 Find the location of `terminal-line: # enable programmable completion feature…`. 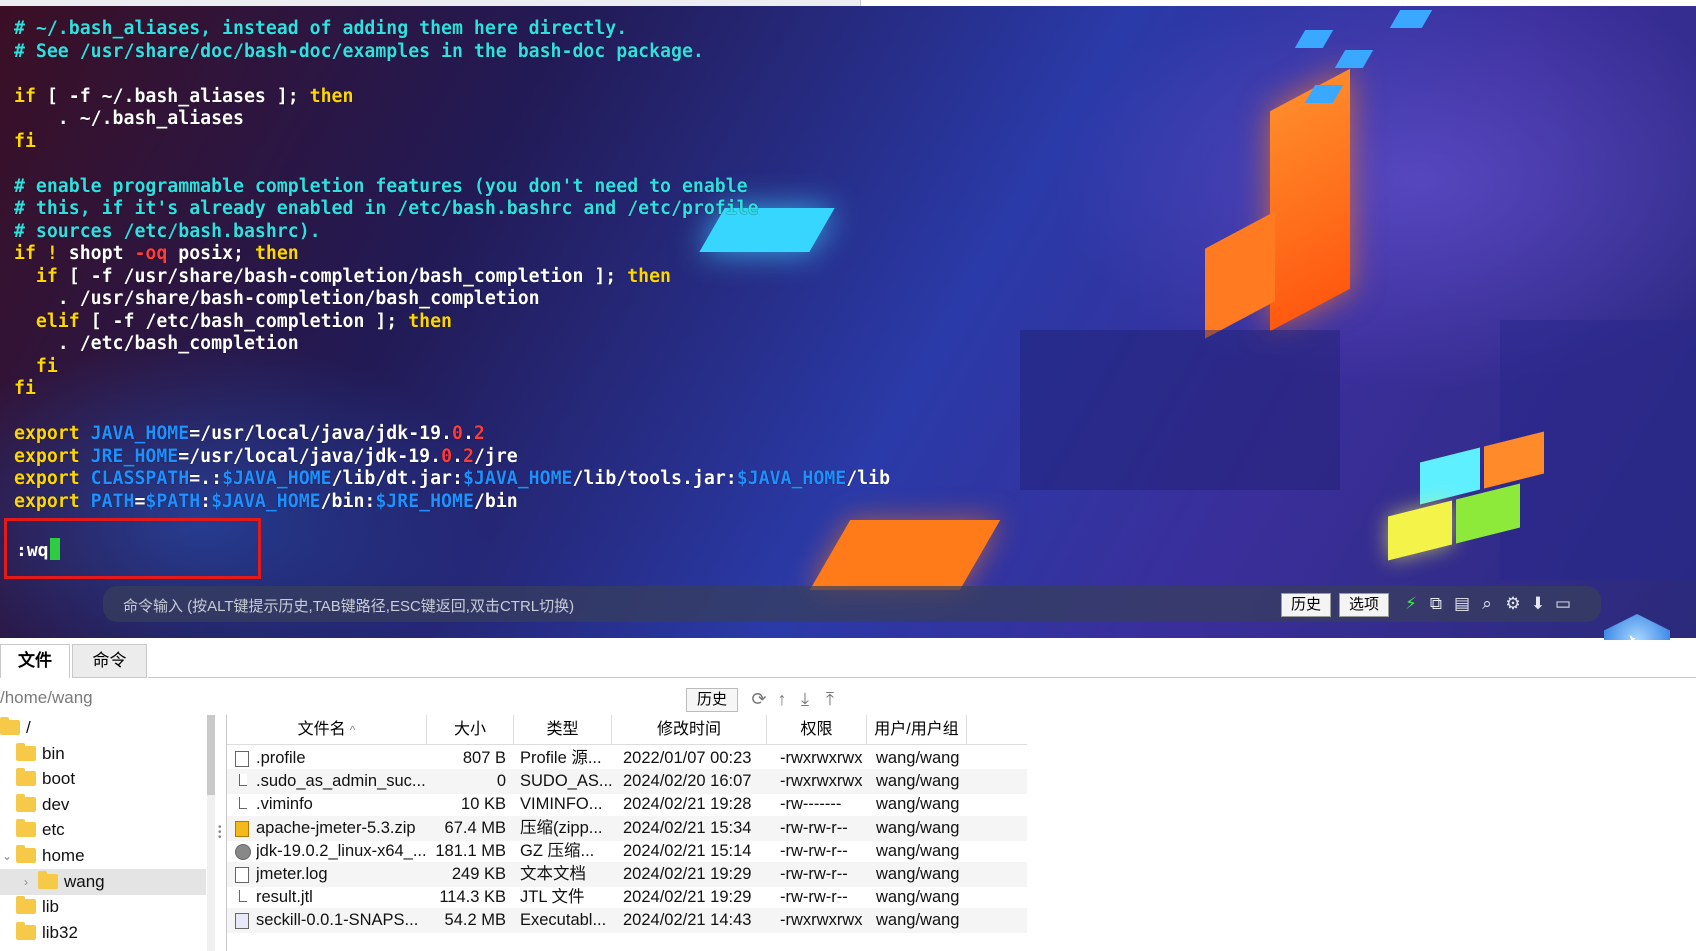

terminal-line: # enable programmable completion feature… is located at coordinates (452, 187).